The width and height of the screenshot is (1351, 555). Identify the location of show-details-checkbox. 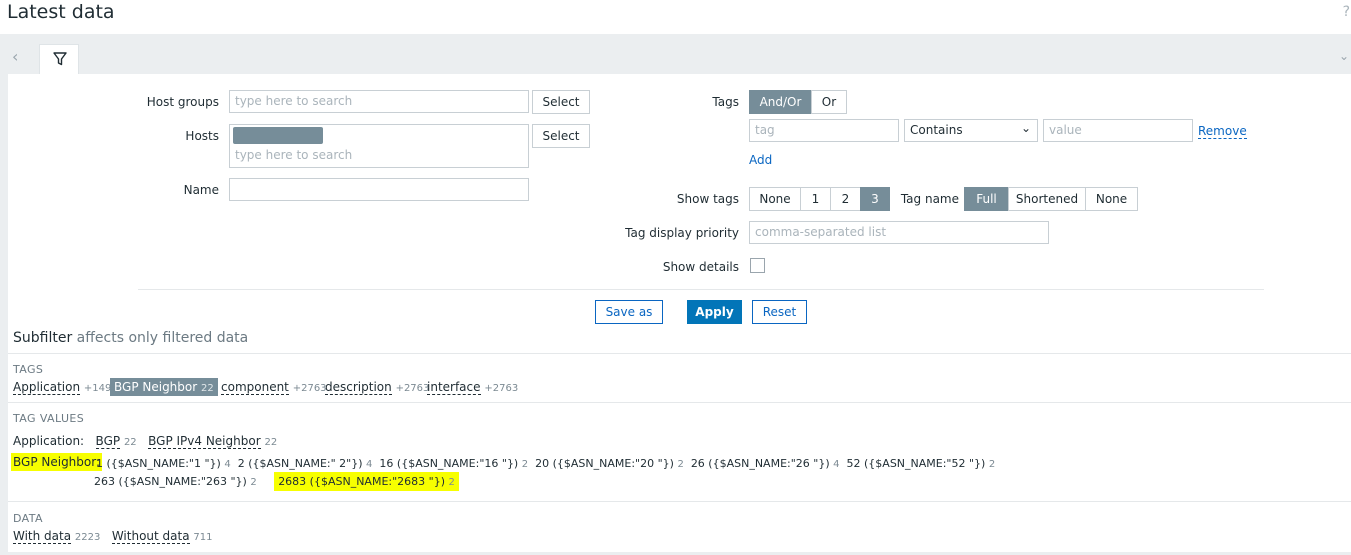
(757, 265).